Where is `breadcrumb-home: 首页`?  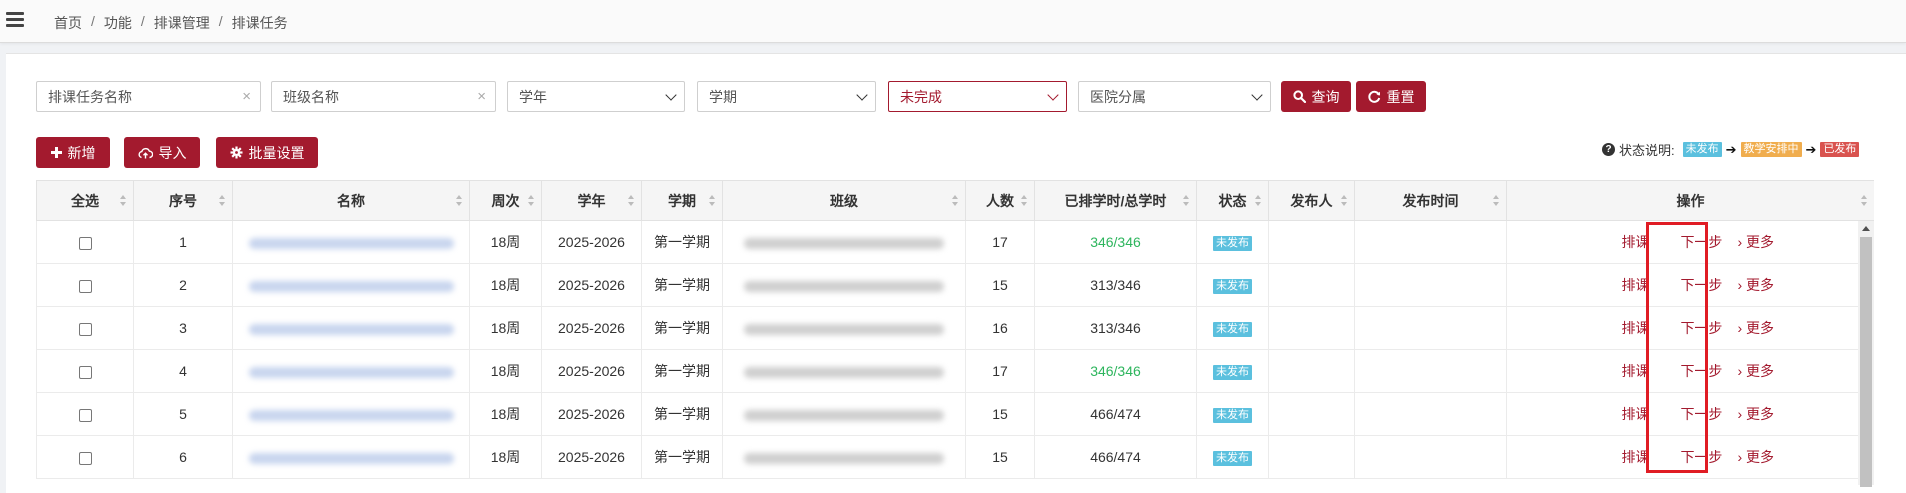
breadcrumb-home: 首页 is located at coordinates (68, 23).